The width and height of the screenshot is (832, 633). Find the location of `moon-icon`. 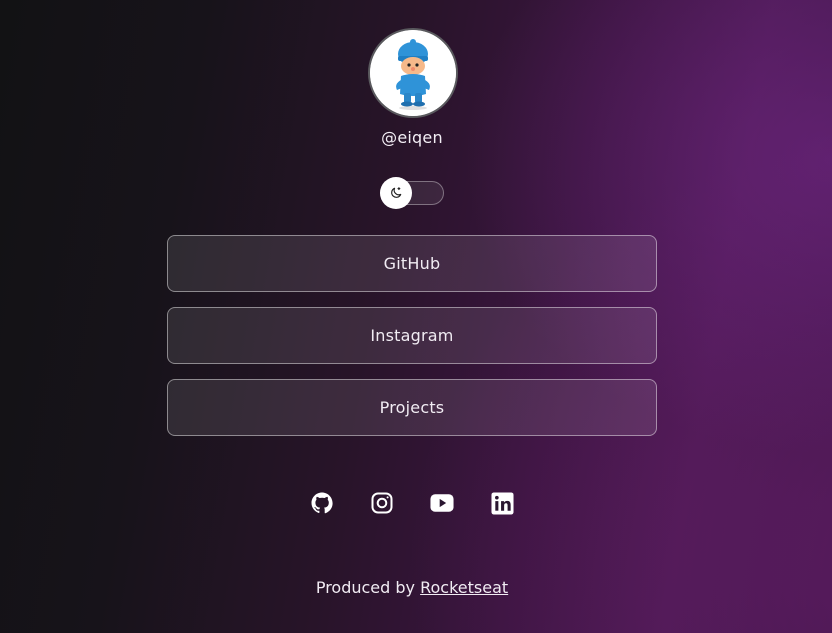

moon-icon is located at coordinates (396, 192).